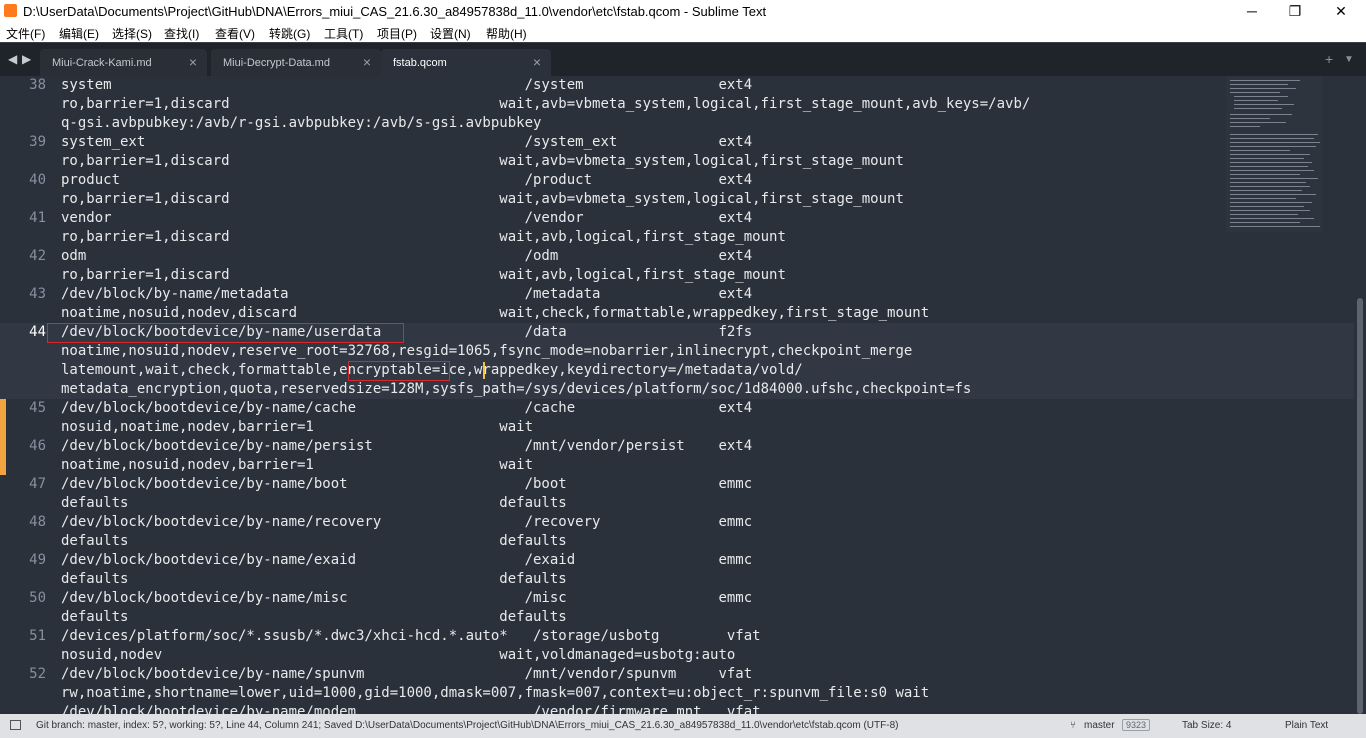 The image size is (1366, 738). I want to click on tab-label: fstab.qcom, so click(420, 63).